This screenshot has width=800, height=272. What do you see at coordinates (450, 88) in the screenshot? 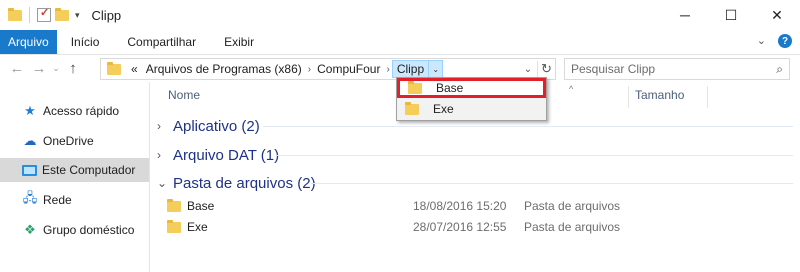
I see `menu-item-label: Base` at bounding box center [450, 88].